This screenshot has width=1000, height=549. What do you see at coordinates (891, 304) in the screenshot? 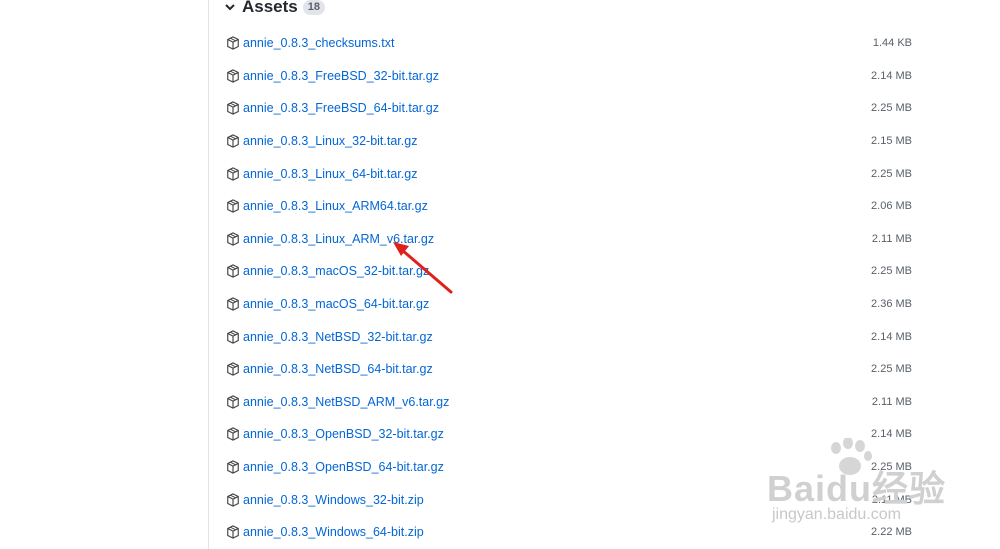
I see `asset-size: 2.36 MB` at bounding box center [891, 304].